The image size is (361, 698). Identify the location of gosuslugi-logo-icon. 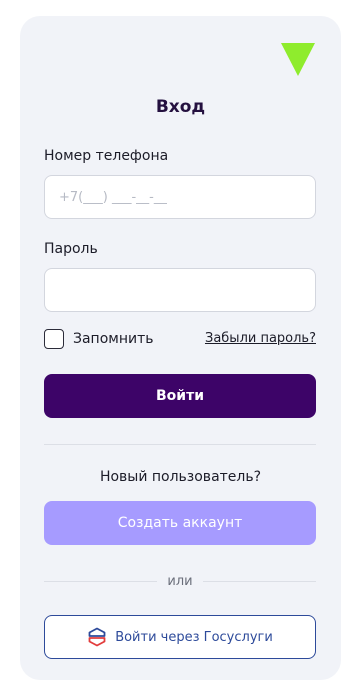
(97, 637).